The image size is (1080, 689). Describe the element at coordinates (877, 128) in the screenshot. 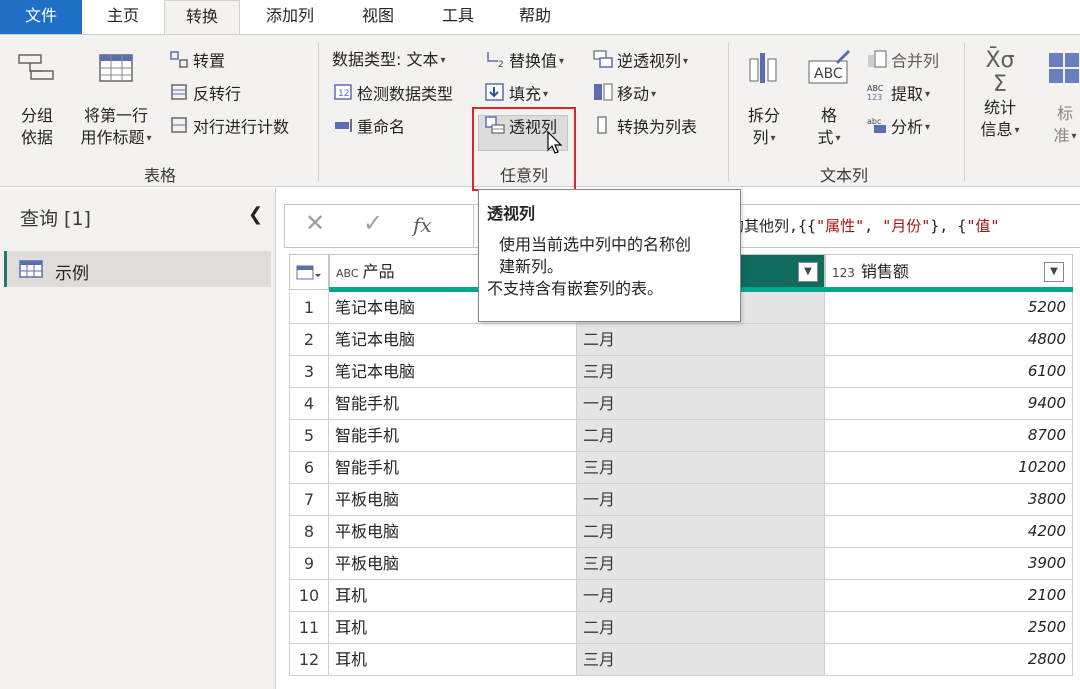

I see `parse-icon: abc` at that location.